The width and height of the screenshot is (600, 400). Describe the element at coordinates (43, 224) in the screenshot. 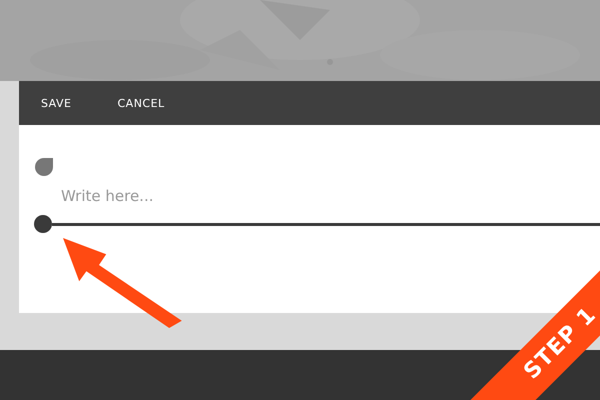

I see `insert-handle` at that location.